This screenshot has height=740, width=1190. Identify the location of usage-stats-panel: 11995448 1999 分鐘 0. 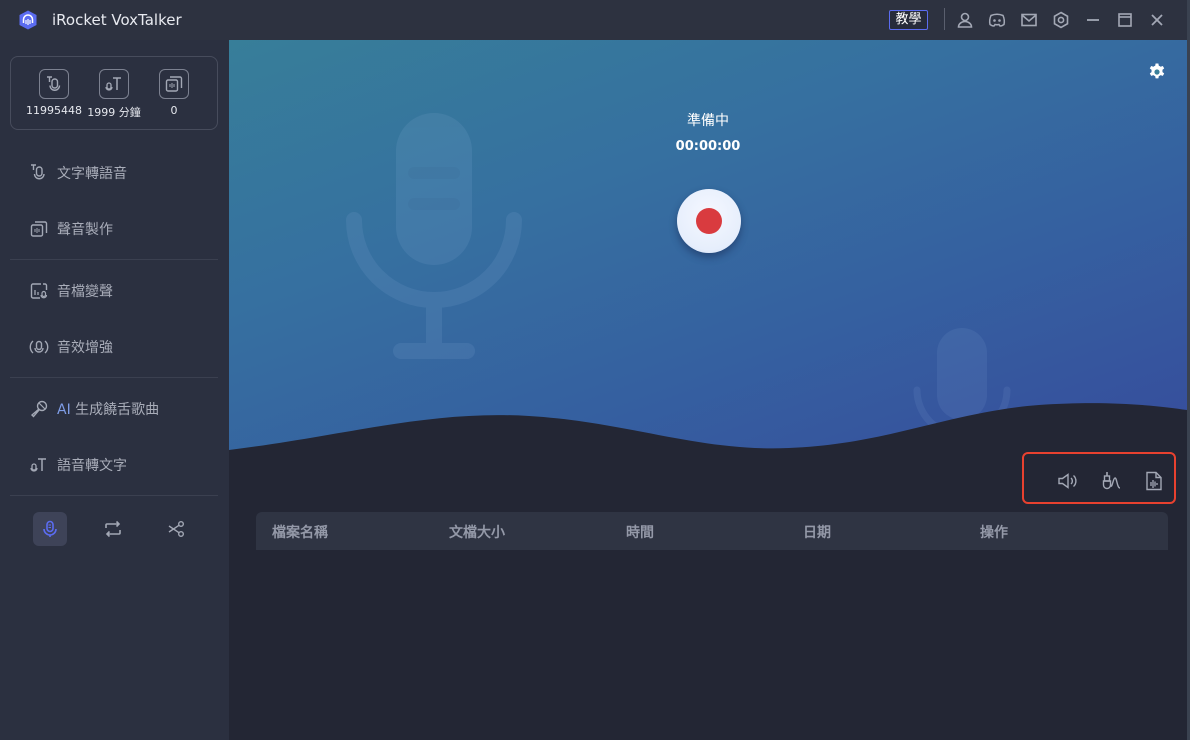
(114, 93).